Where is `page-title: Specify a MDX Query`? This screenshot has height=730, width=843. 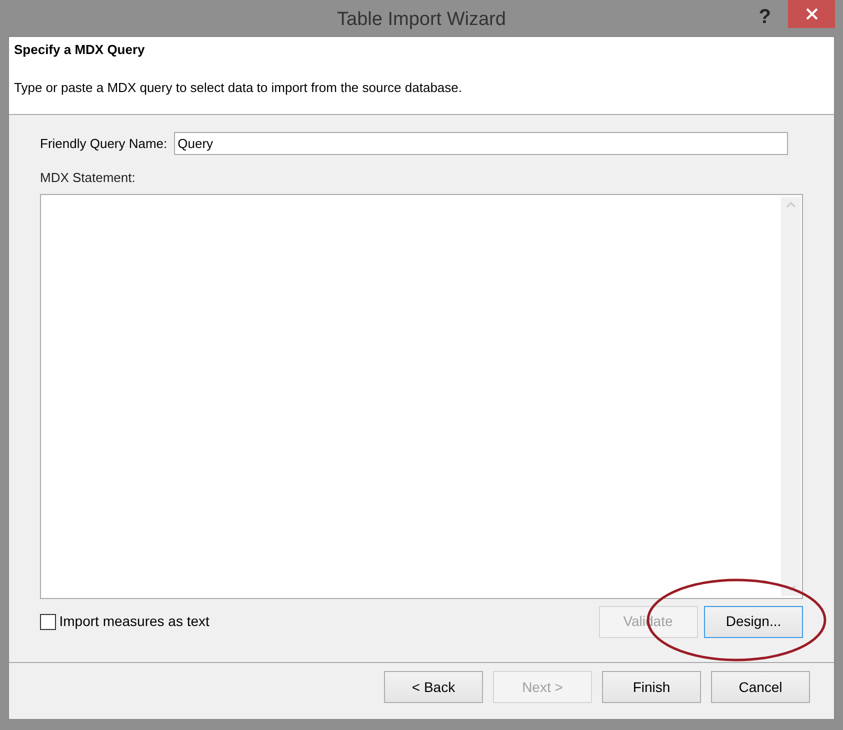 page-title: Specify a MDX Query is located at coordinates (80, 50).